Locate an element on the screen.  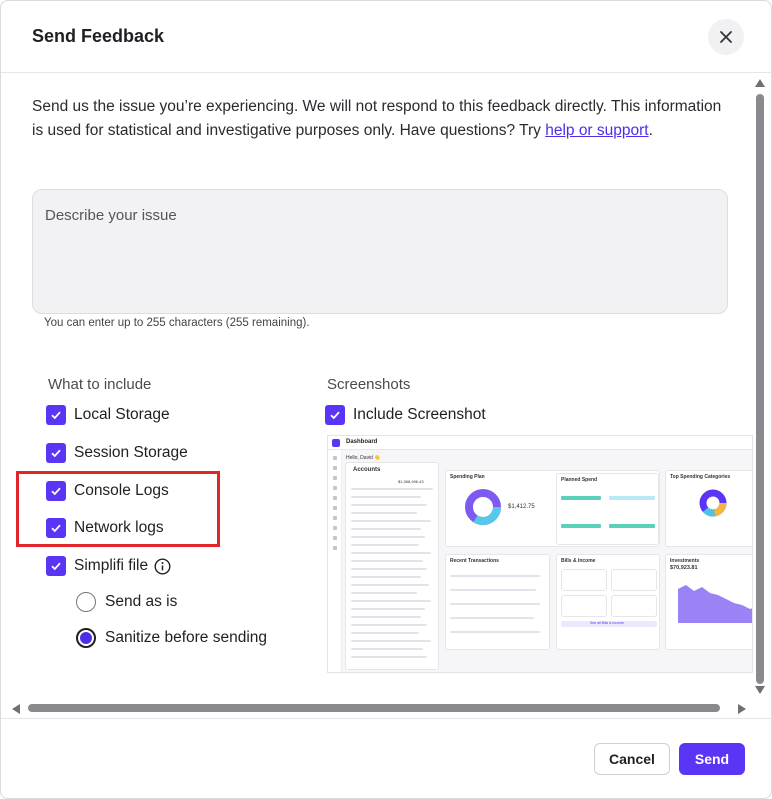
scroll-down-arrow is located at coordinates (760, 690).